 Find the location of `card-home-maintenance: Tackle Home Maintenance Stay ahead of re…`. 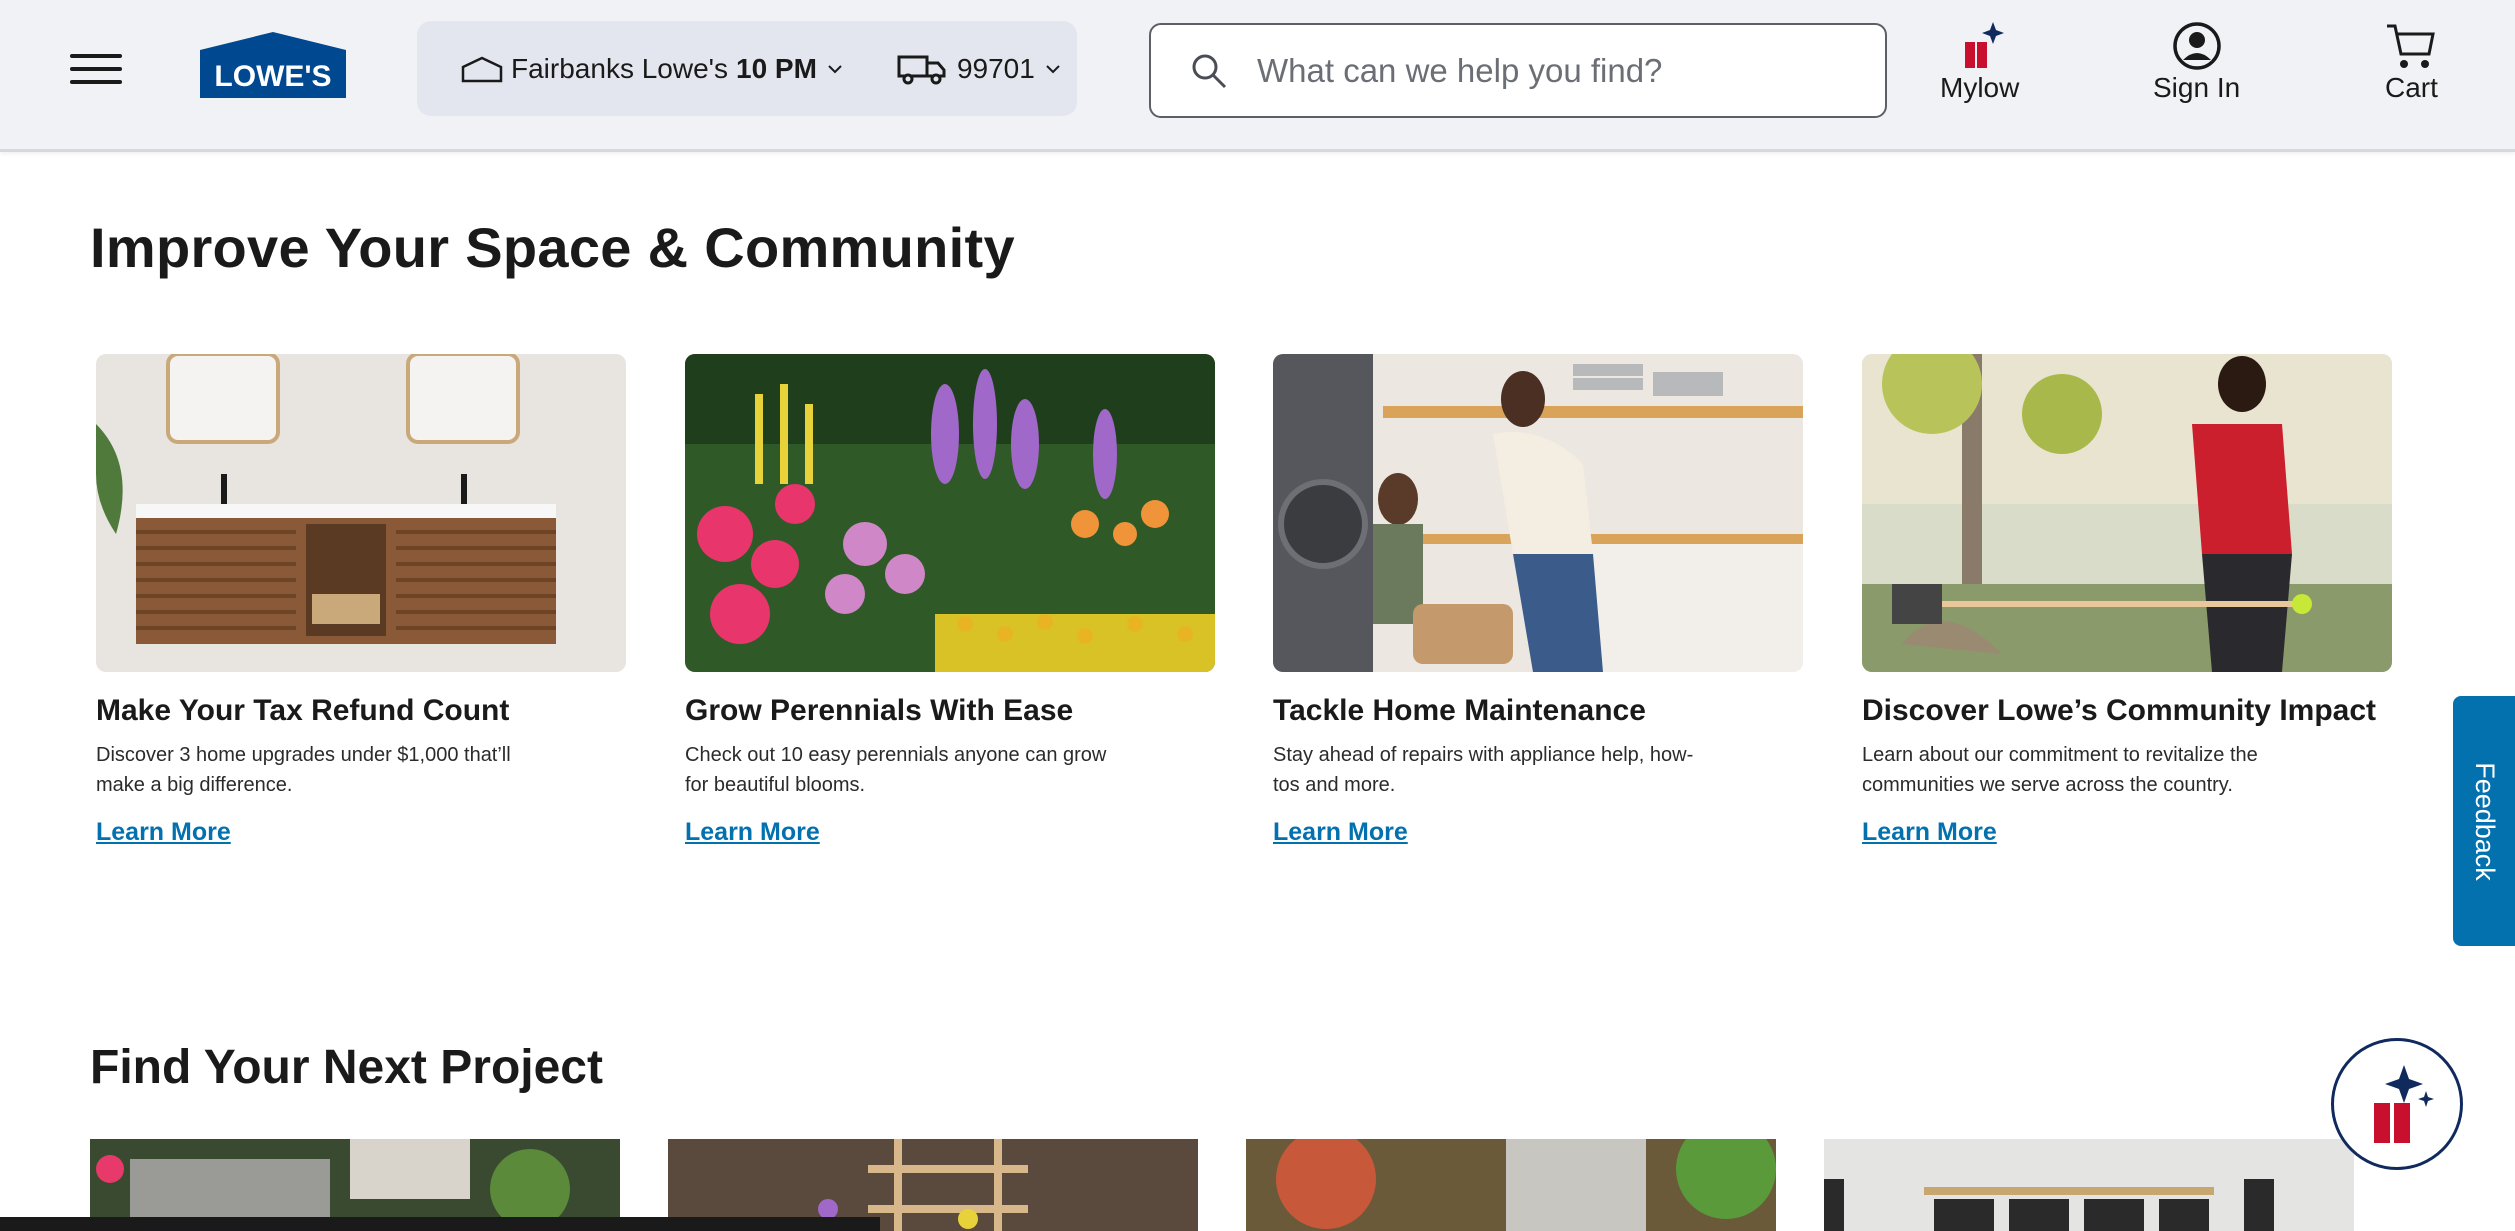

card-home-maintenance: Tackle Home Maintenance Stay ahead of re… is located at coordinates (1538, 600).